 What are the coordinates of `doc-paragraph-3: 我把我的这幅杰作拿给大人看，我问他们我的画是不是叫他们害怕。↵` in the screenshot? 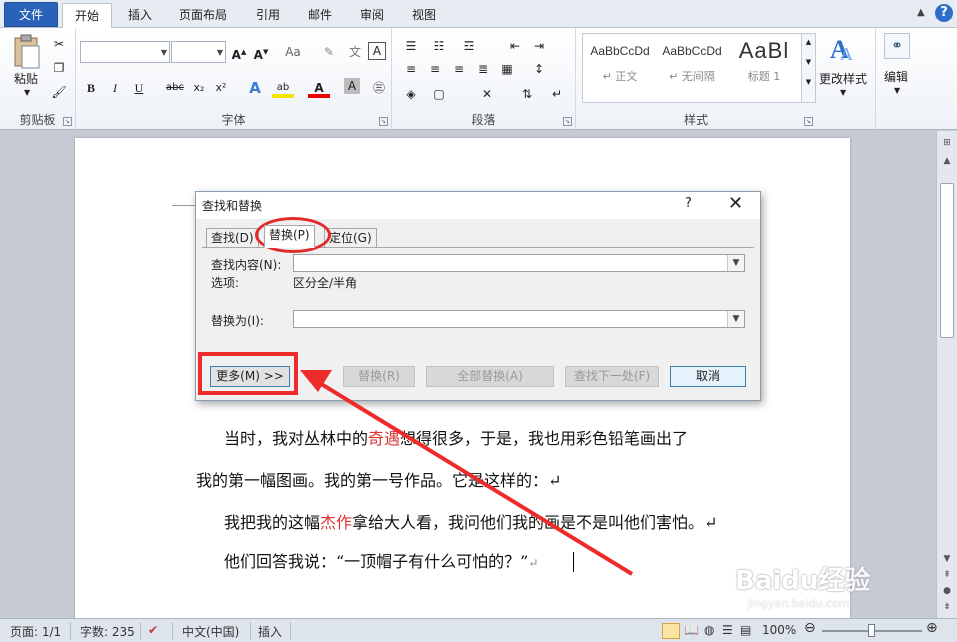 It's located at (470, 521).